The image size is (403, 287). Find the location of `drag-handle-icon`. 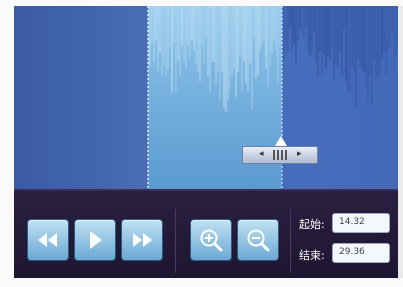

drag-handle-icon is located at coordinates (281, 155).